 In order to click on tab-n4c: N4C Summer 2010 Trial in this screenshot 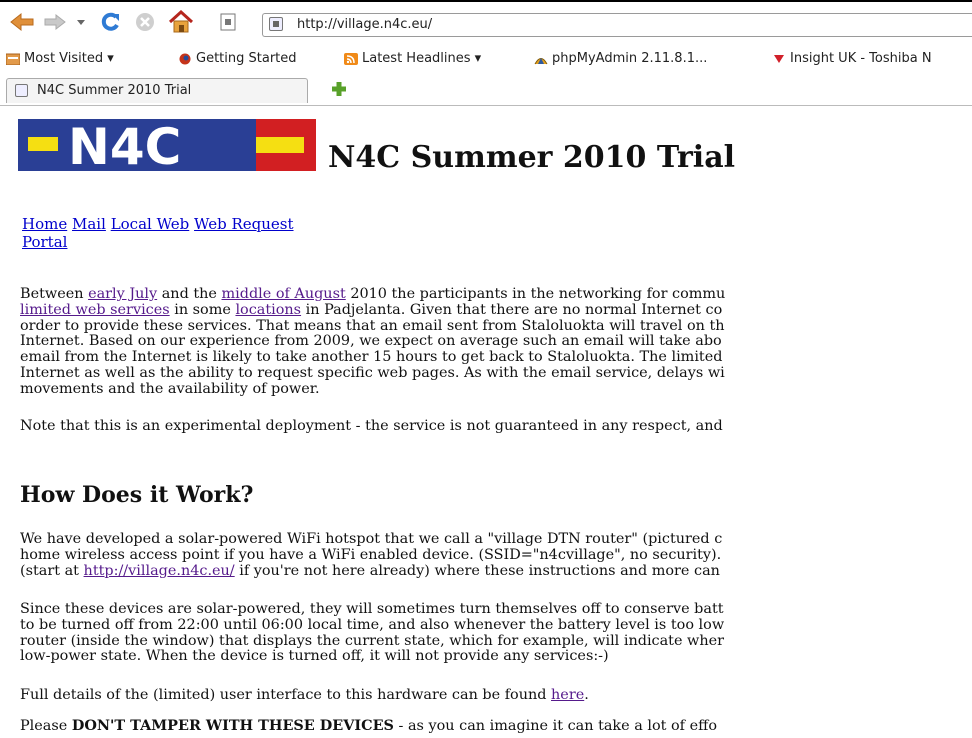, I will do `click(157, 90)`.